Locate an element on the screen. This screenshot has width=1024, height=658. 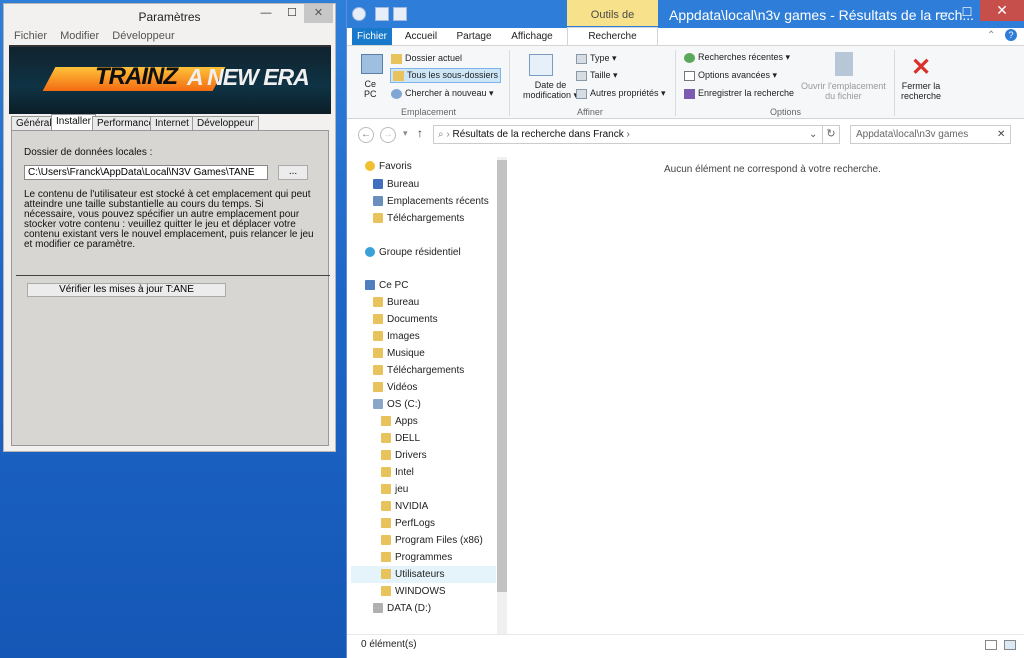
clear-search-icon: ✕ is located at coordinates (1001, 134).